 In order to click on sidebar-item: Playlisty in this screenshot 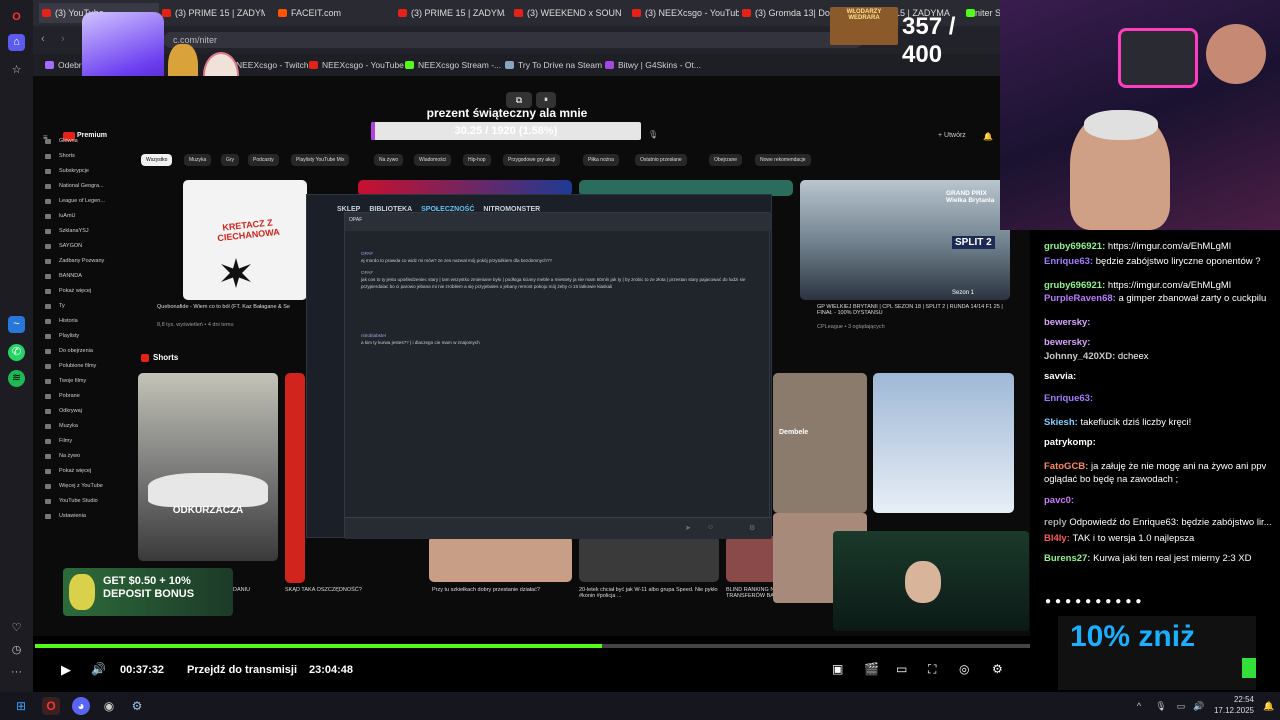, I will do `click(86, 336)`.